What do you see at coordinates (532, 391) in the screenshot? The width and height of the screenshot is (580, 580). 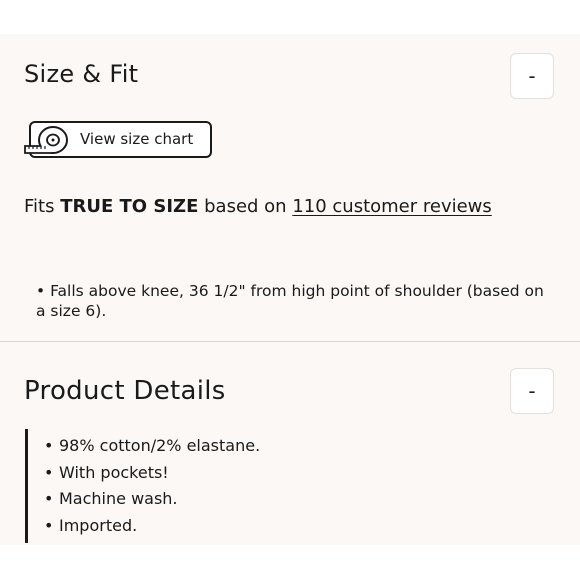 I see `product-details-collapse-button: -` at bounding box center [532, 391].